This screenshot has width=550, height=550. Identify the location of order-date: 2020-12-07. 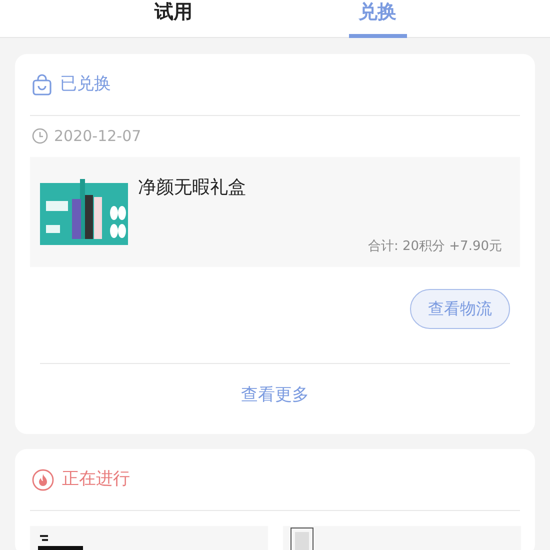
(98, 136).